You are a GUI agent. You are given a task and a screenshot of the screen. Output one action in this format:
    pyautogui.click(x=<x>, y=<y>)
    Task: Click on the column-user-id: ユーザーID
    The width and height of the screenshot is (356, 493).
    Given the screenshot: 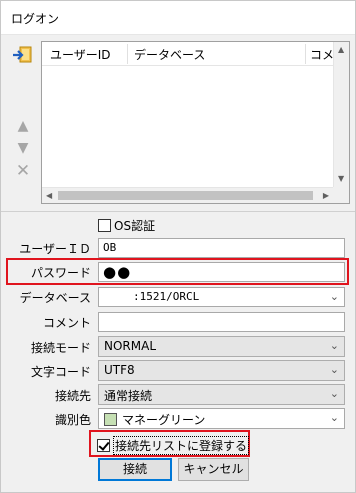 What is the action you would take?
    pyautogui.click(x=80, y=54)
    